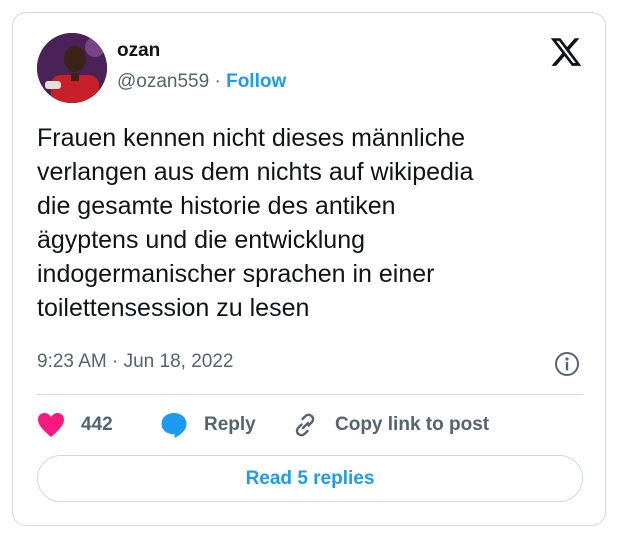  I want to click on author-handle: @ozan559, so click(163, 81).